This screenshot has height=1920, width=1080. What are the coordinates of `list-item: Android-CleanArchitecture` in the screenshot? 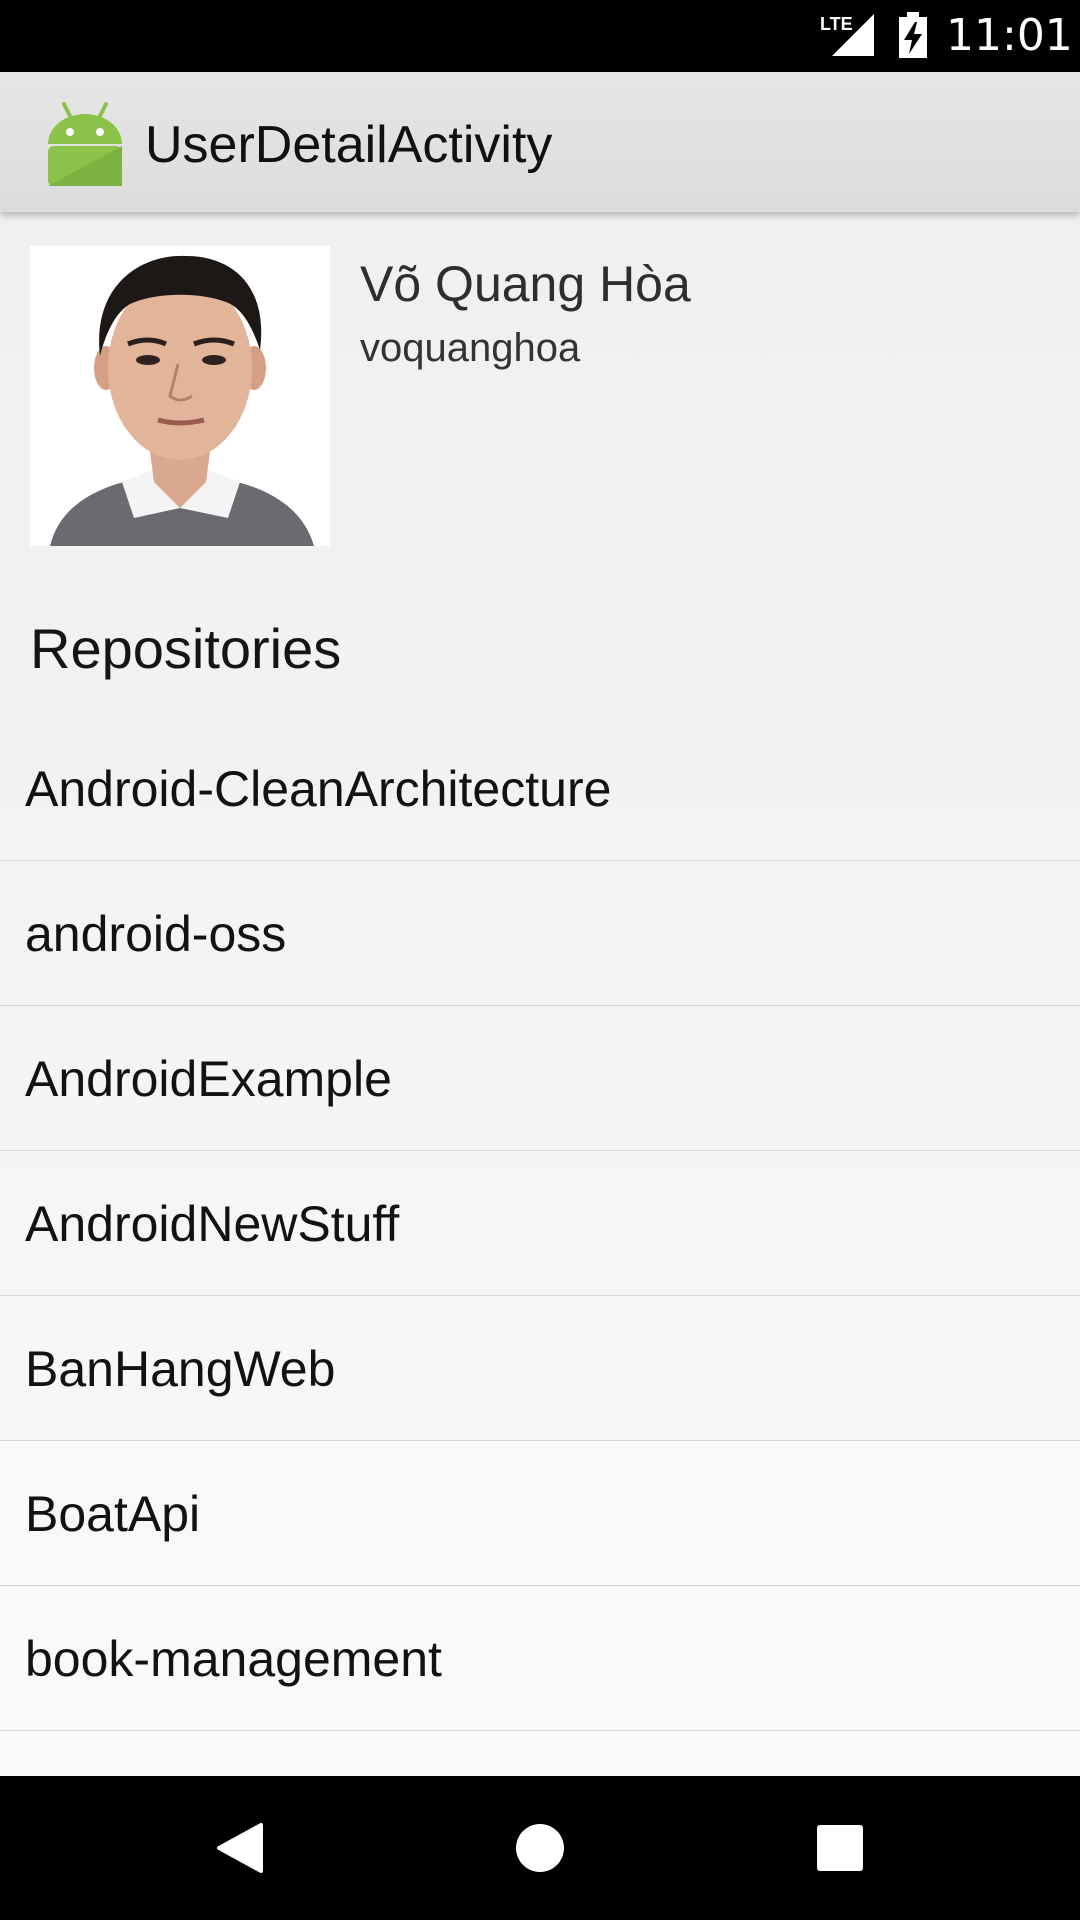 It's located at (540, 788).